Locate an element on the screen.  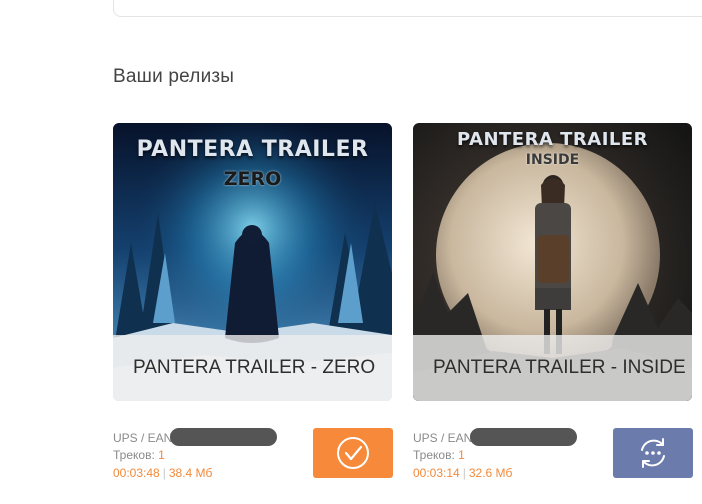
release-title: PANTERA TRAILER - ZERO is located at coordinates (254, 368).